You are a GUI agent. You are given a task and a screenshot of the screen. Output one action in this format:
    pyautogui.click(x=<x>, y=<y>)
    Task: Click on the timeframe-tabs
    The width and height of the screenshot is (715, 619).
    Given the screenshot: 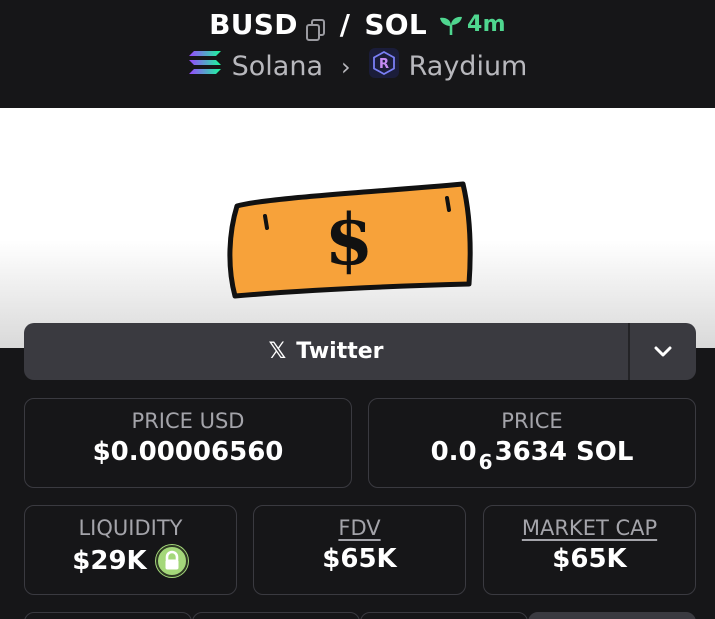 What is the action you would take?
    pyautogui.click(x=360, y=615)
    